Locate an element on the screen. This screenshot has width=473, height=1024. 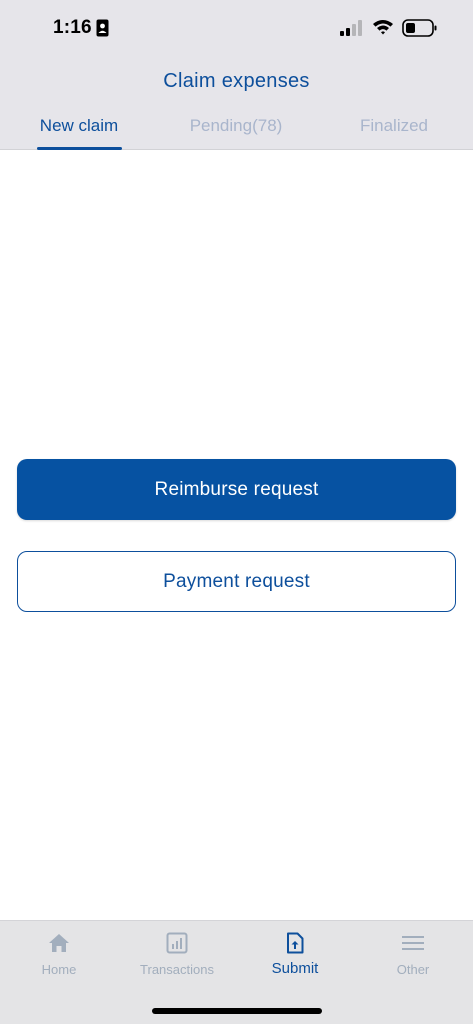
tabbar-label-transactions: Transactions is located at coordinates (177, 969).